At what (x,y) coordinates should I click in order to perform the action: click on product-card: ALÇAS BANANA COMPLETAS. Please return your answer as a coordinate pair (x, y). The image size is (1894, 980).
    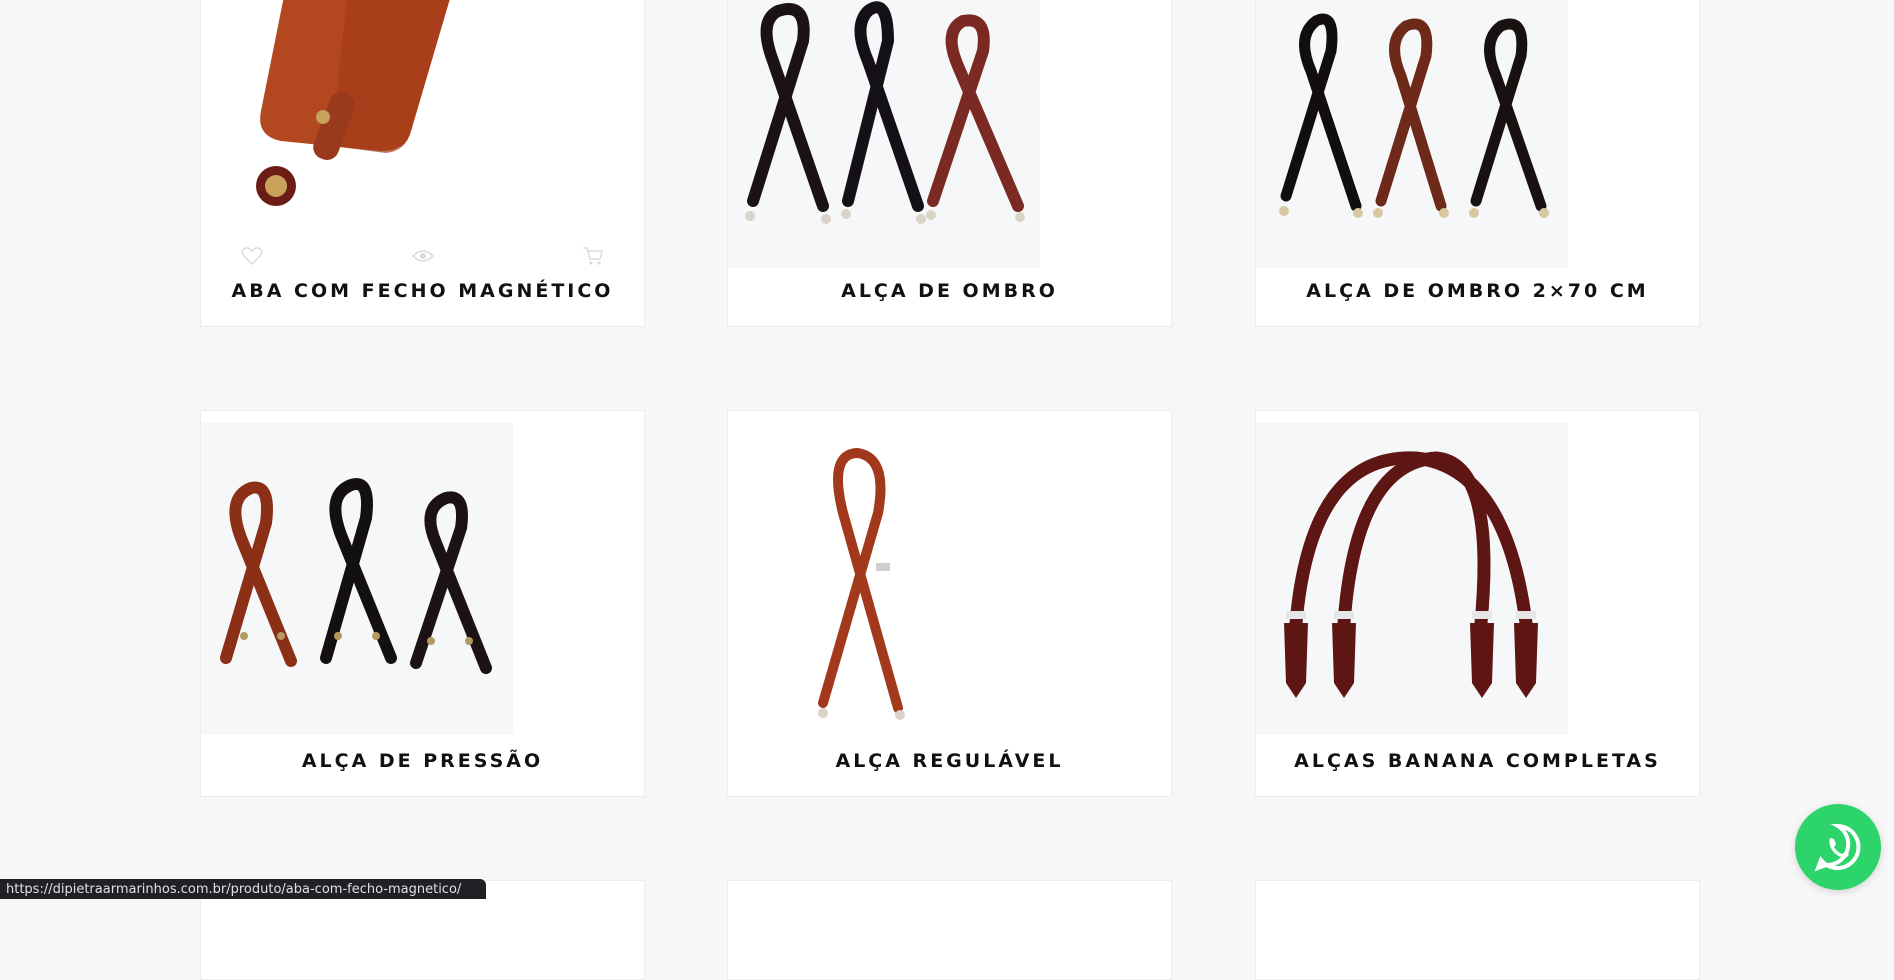
    Looking at the image, I should click on (1477, 603).